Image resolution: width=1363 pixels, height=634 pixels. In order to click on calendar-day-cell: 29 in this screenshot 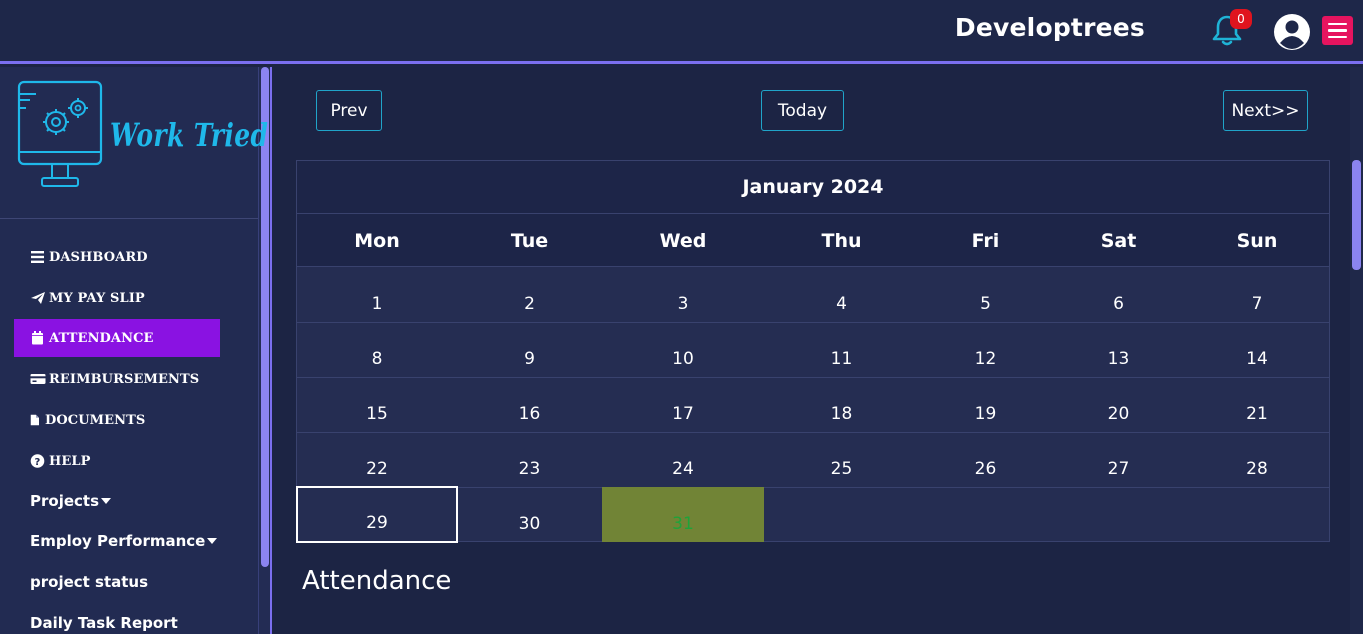, I will do `click(377, 514)`.